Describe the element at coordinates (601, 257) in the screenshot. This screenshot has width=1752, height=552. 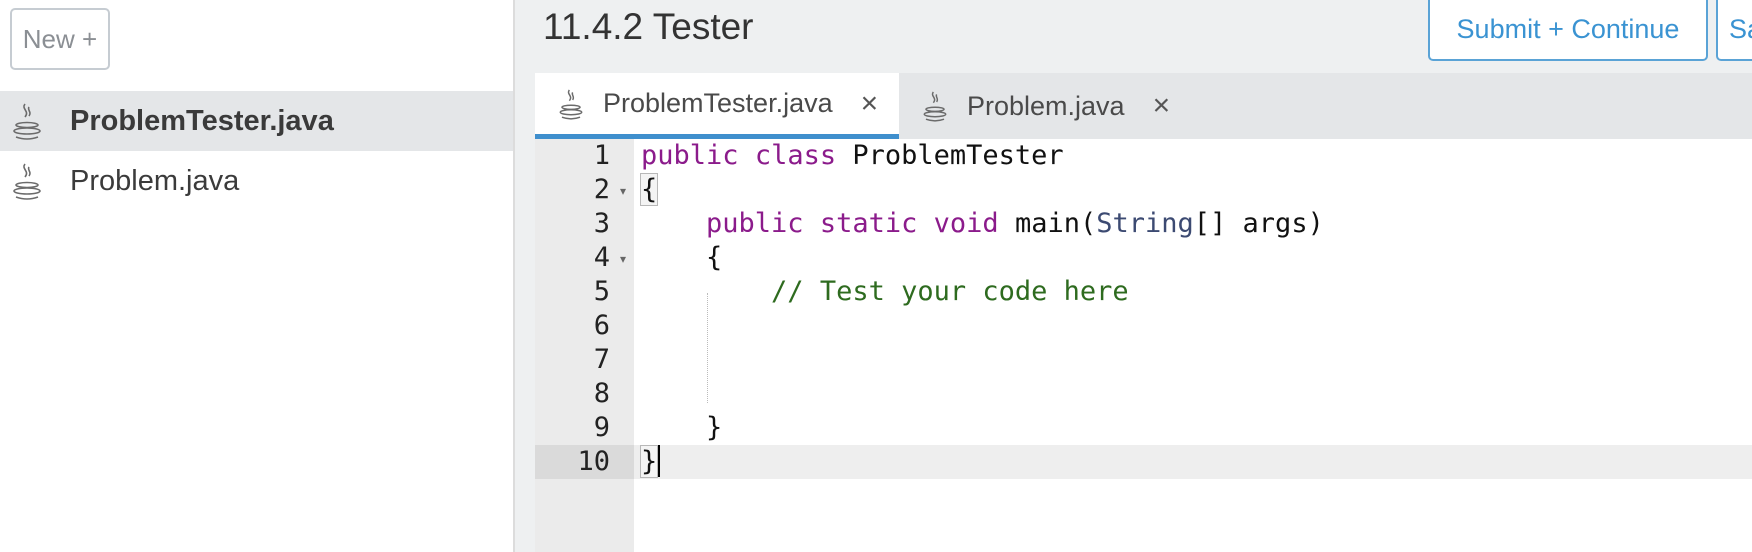
I see `line-number: 4` at that location.